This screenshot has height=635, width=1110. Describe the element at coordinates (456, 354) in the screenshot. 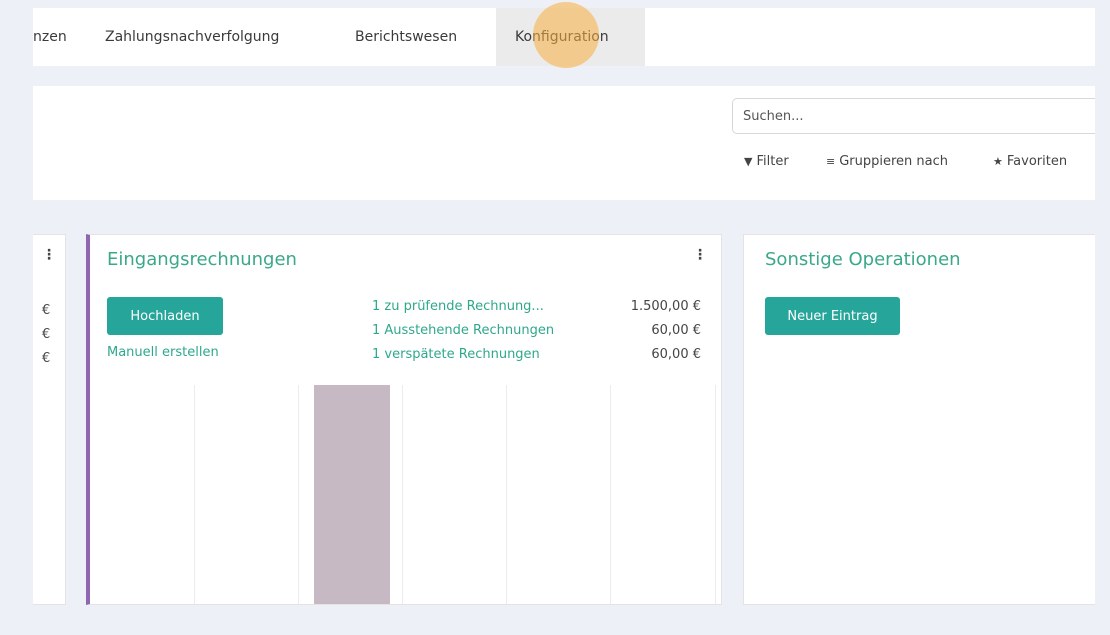

I see `late-invoices-link: 1 verspätete Rechnungen` at that location.